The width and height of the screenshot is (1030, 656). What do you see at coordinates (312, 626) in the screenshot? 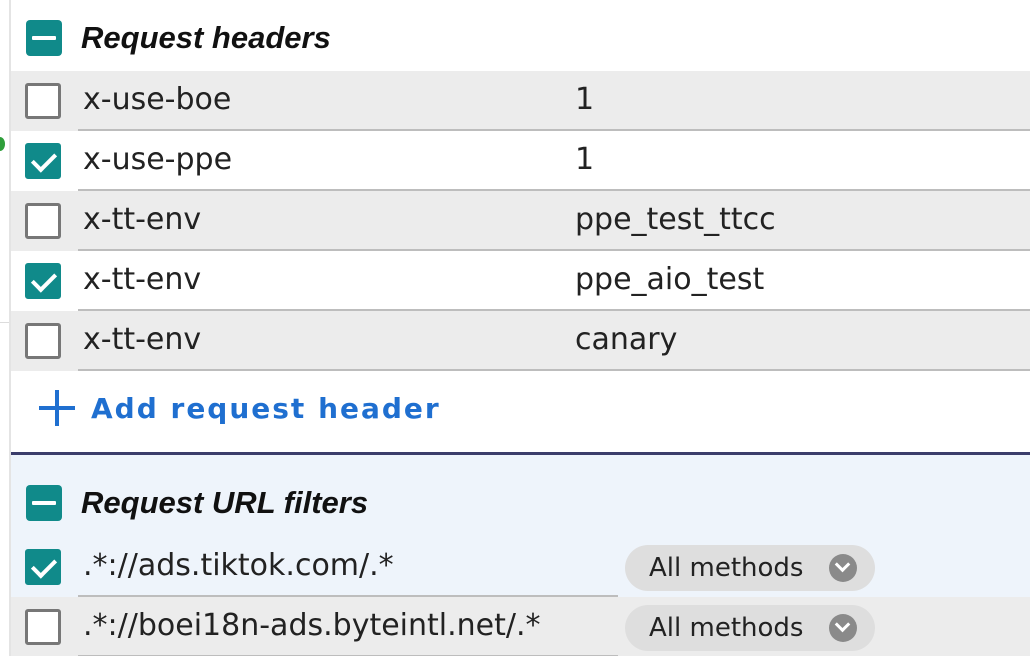
I see `url-pattern-field: .*://boei18n-ads.byteintl.net/.*` at bounding box center [312, 626].